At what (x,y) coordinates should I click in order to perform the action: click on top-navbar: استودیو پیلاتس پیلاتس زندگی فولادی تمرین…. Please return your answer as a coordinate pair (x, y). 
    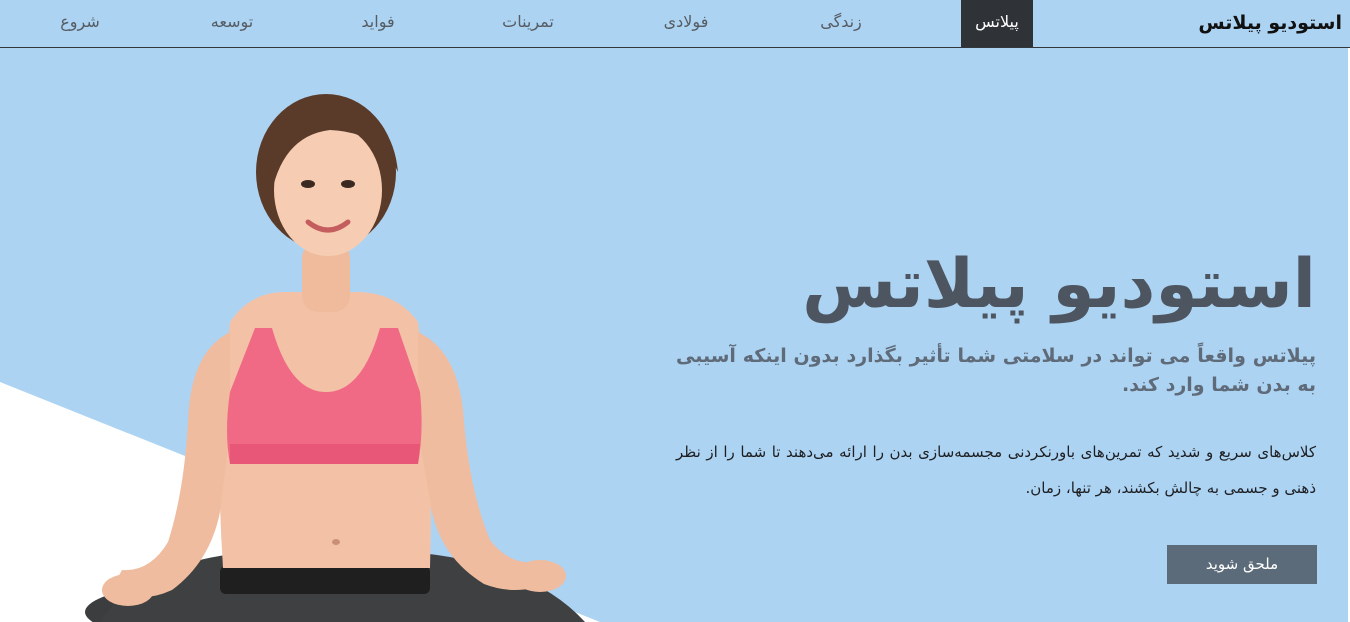
    Looking at the image, I should click on (675, 24).